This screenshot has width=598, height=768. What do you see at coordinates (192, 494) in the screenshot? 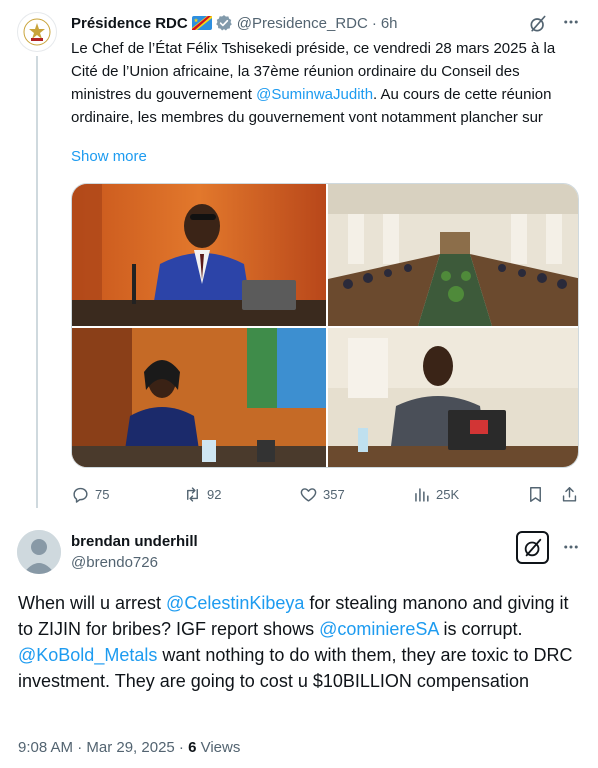
I see `repost-icon` at bounding box center [192, 494].